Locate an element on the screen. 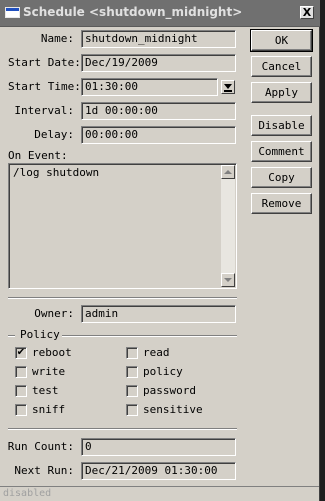 The width and height of the screenshot is (325, 501). apply-button: Apply is located at coordinates (281, 92).